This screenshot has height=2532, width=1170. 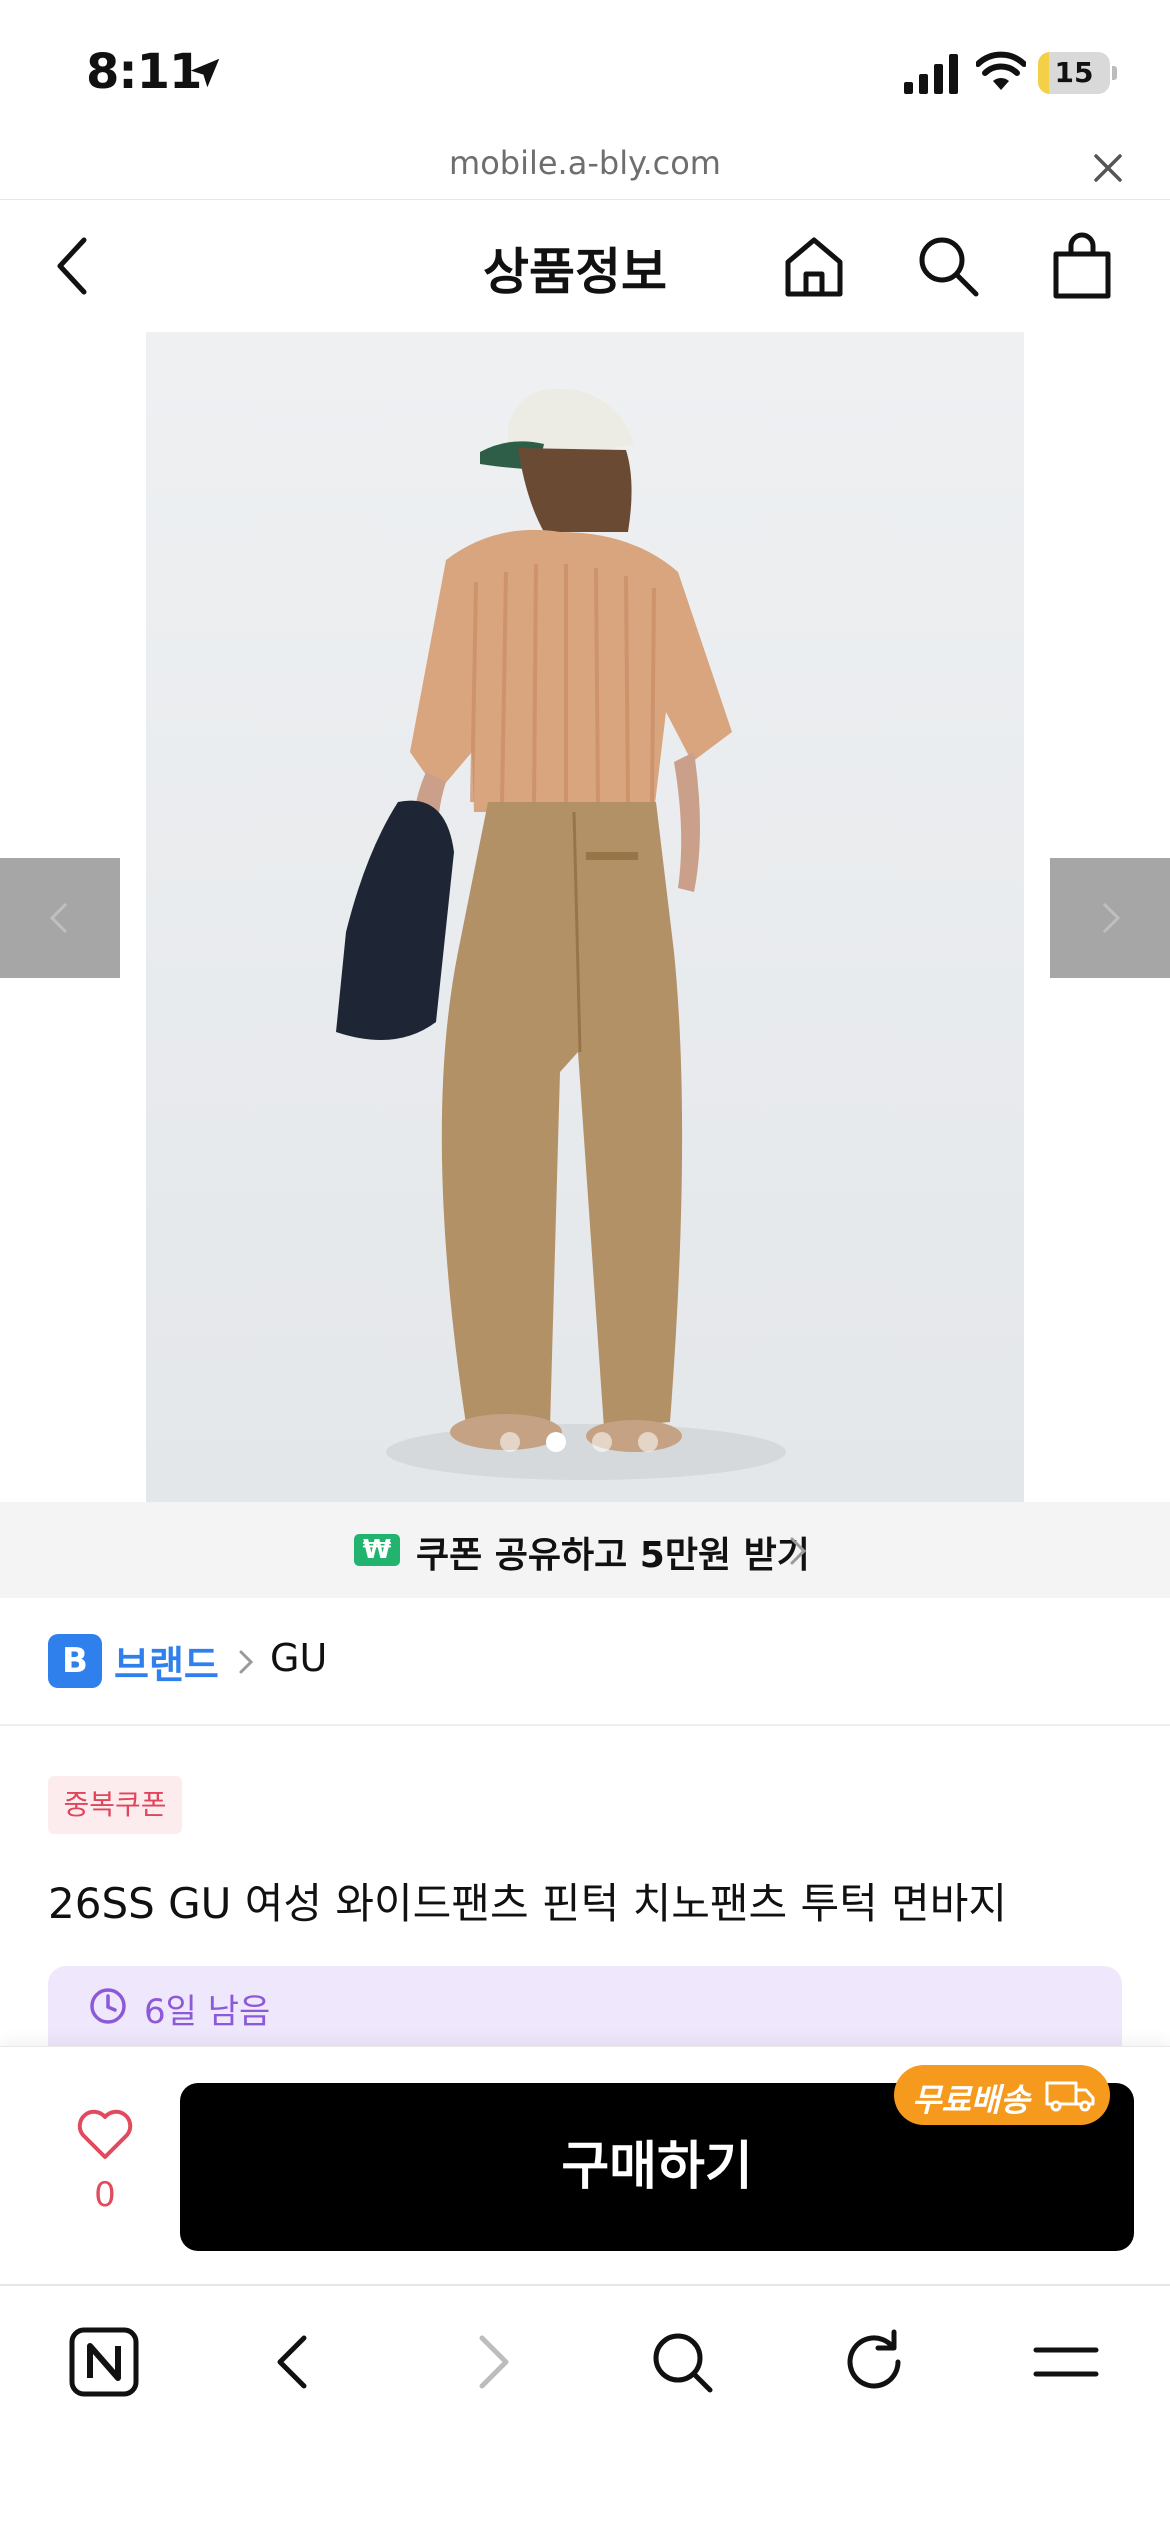 I want to click on browser-reload-button, so click(x=874, y=2362).